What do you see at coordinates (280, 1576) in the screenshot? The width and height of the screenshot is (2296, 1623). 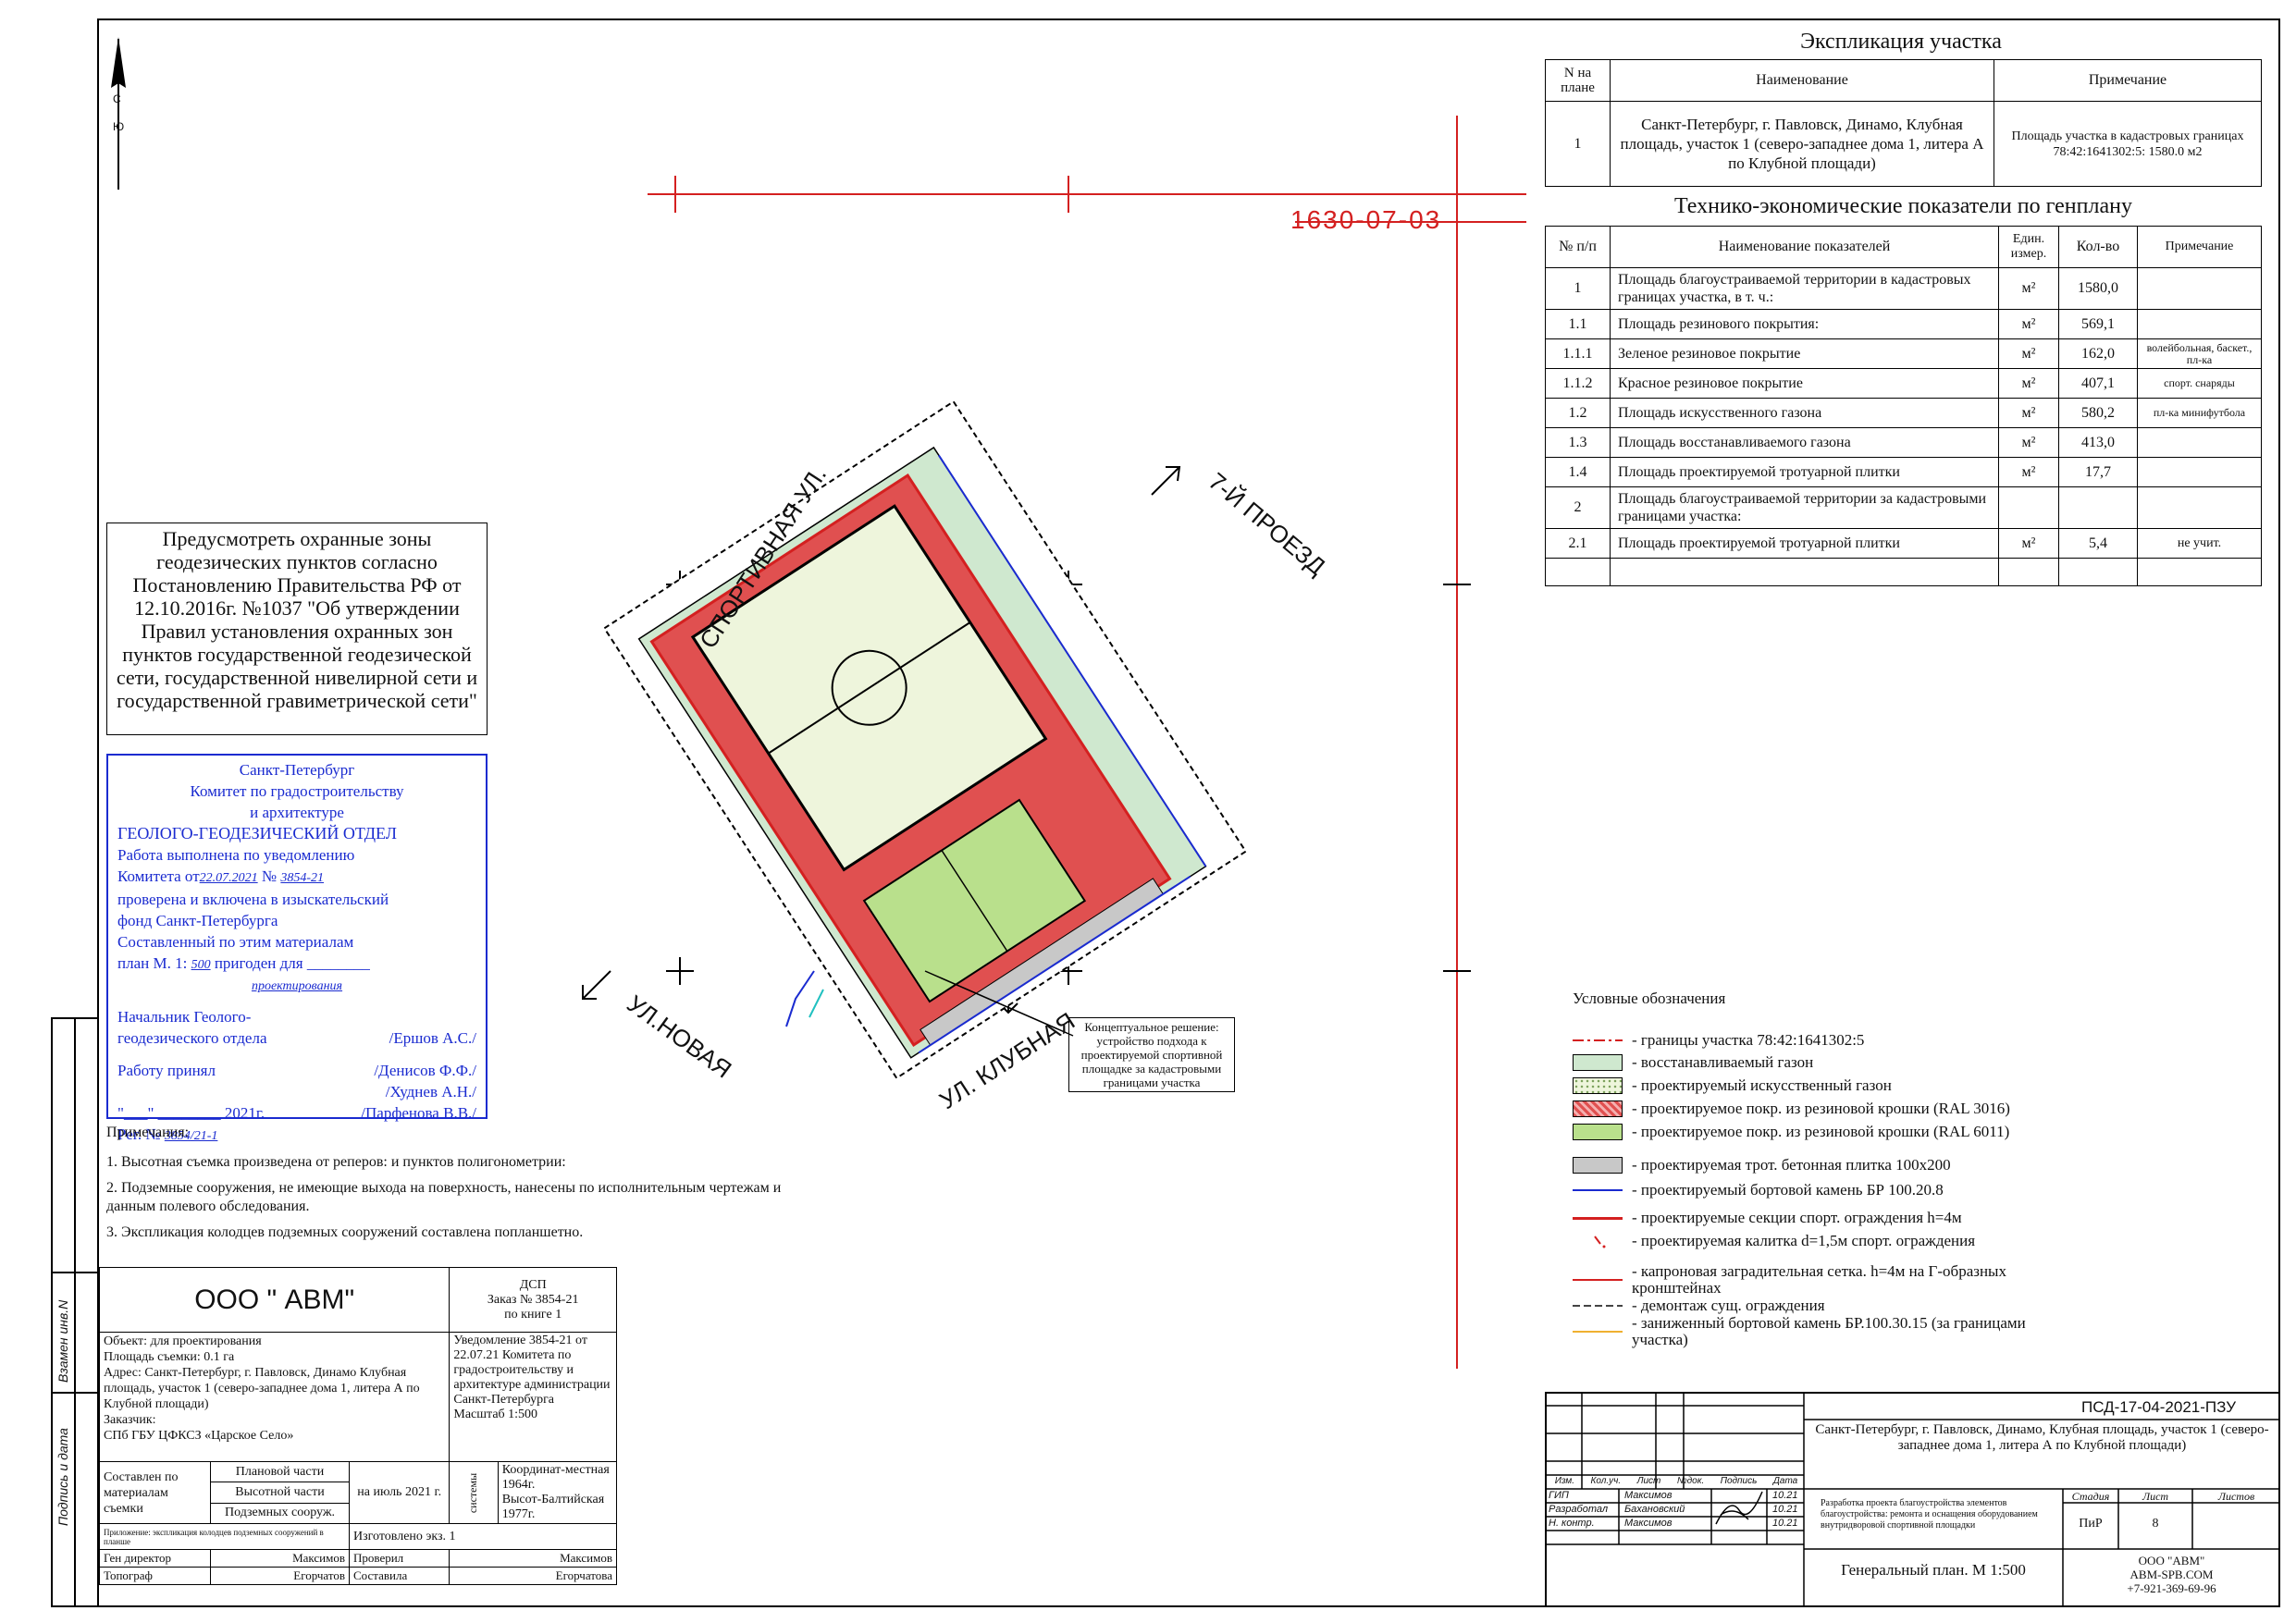 I see `name-cell: Егорчатов` at bounding box center [280, 1576].